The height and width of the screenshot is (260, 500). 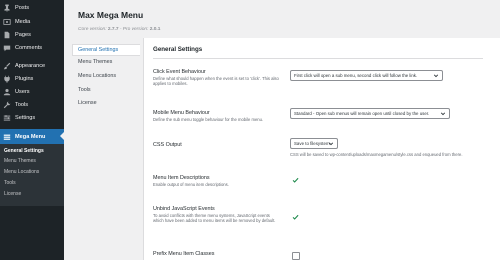 I want to click on page-icon, so click(x=7, y=35).